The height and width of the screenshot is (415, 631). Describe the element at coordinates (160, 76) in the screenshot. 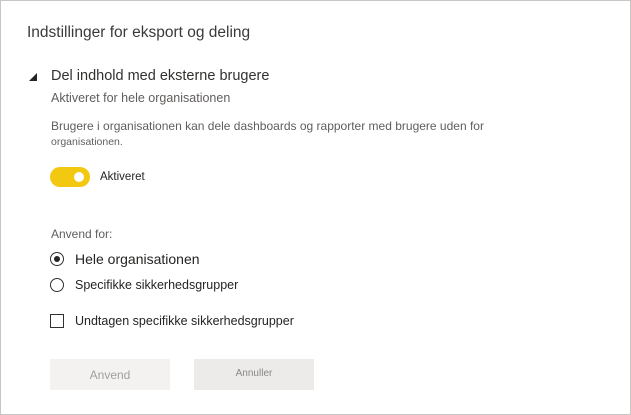

I see `setting-title: Del indhold med eksterne brugere` at that location.